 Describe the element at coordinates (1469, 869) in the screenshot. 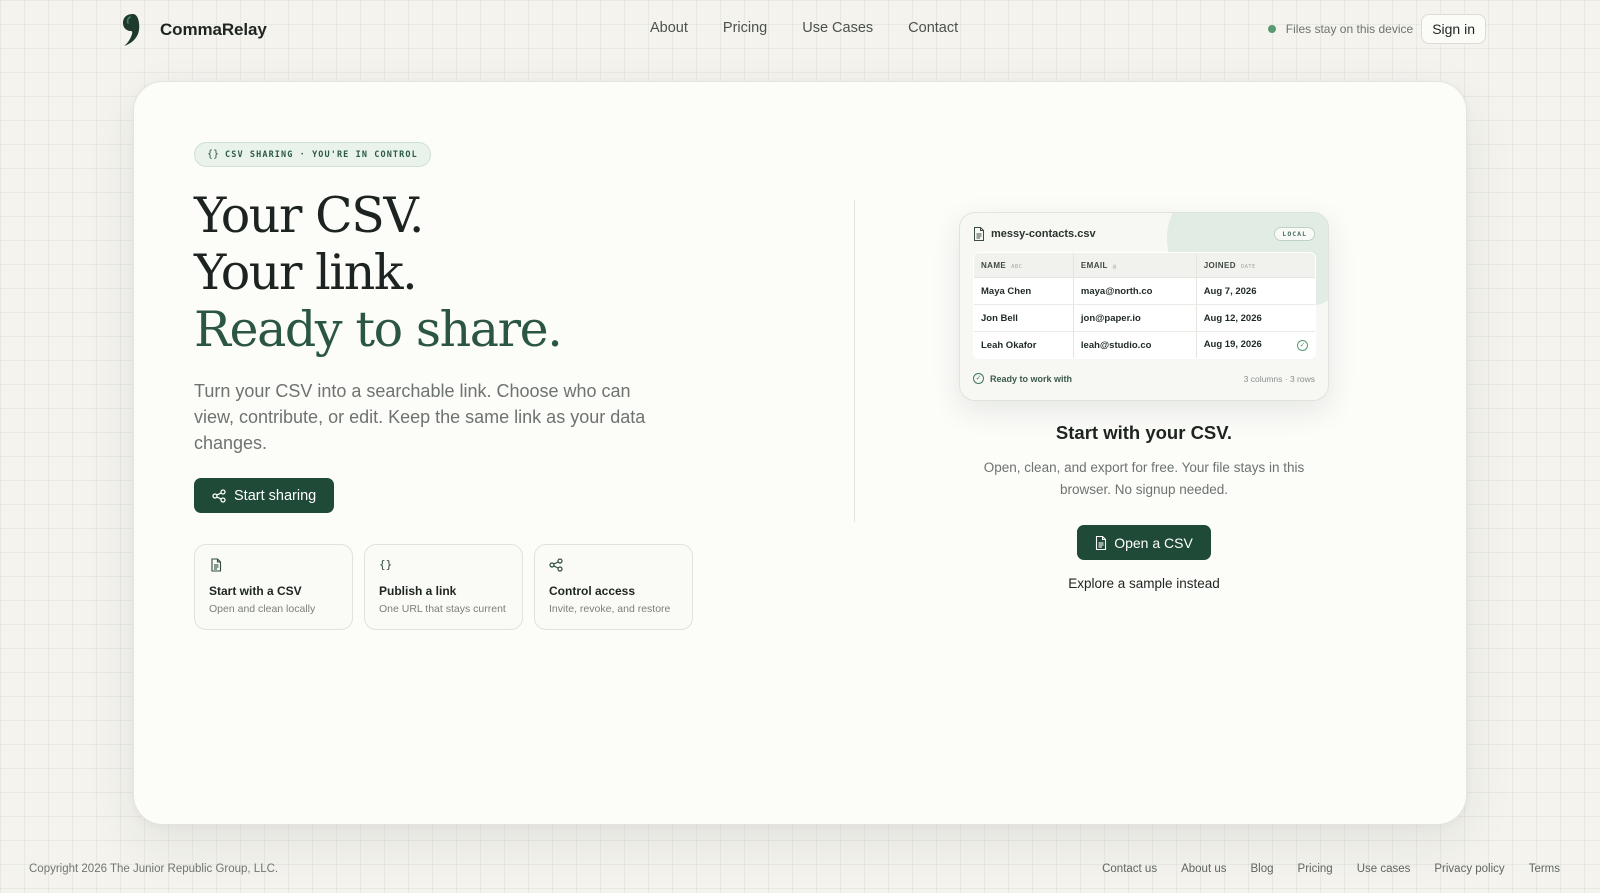

I see `footer-link-privacy: Privacy policy` at that location.